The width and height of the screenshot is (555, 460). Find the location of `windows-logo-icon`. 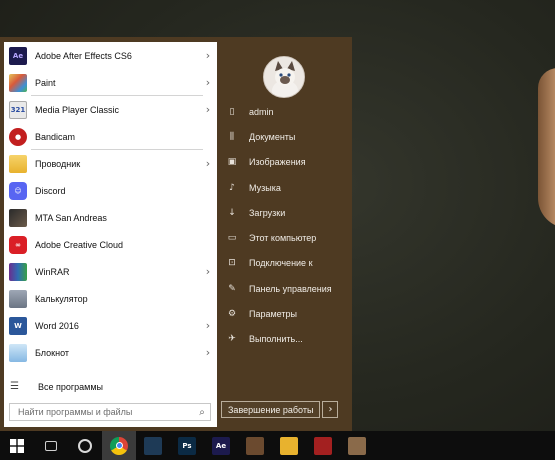

windows-logo-icon is located at coordinates (17, 445).